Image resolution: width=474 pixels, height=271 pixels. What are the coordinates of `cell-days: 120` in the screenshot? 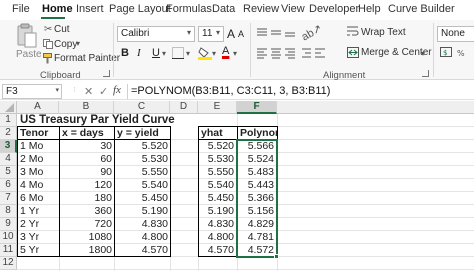 It's located at (87, 185).